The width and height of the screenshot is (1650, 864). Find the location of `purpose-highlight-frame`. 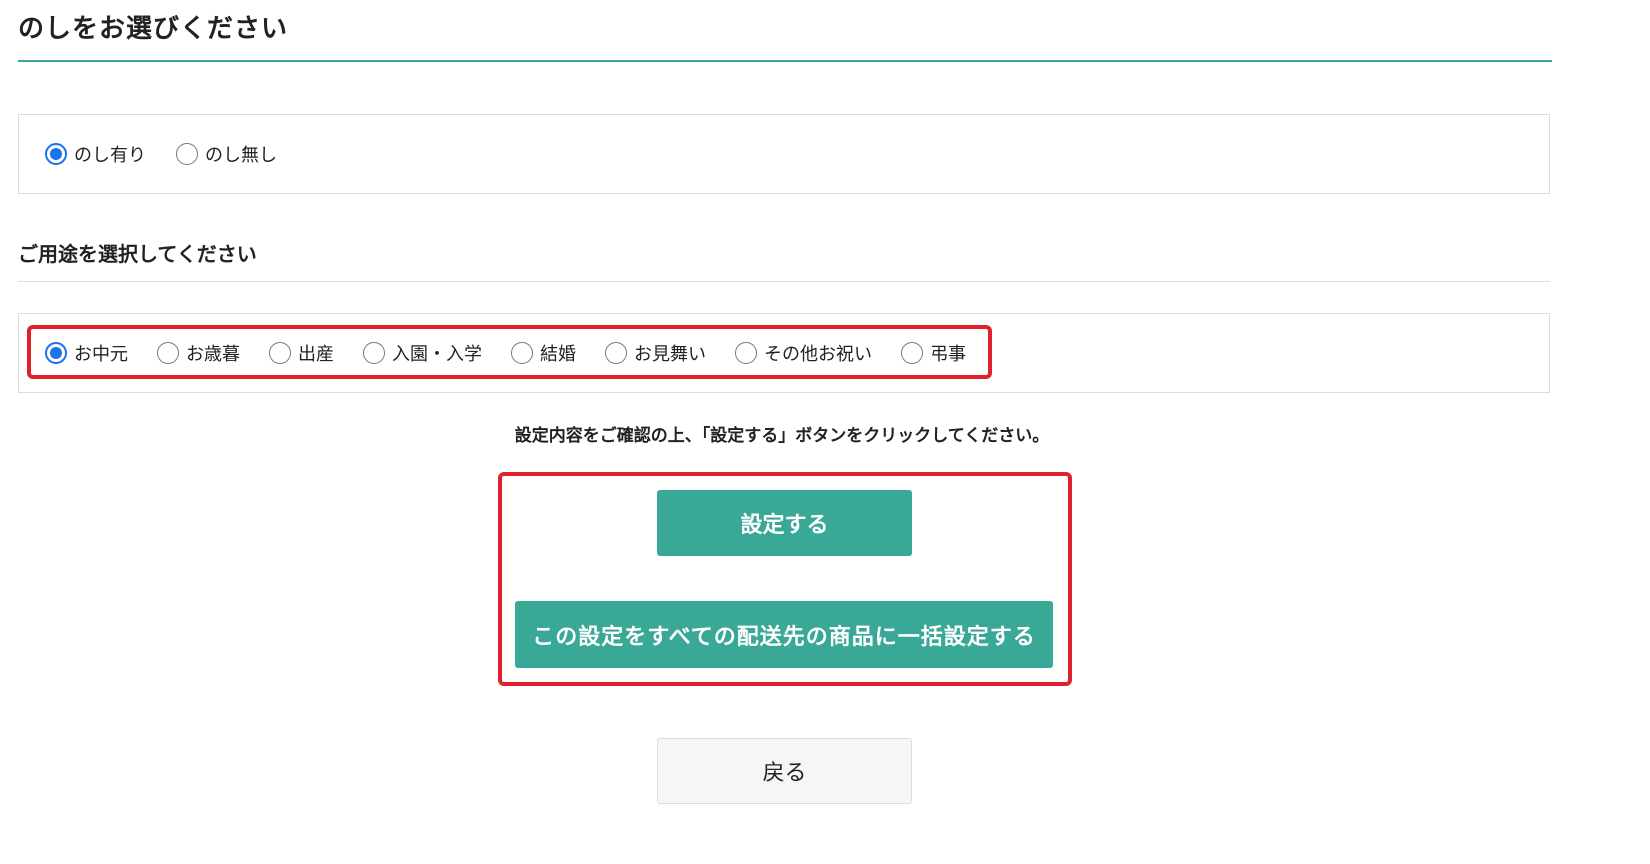

purpose-highlight-frame is located at coordinates (509, 352).